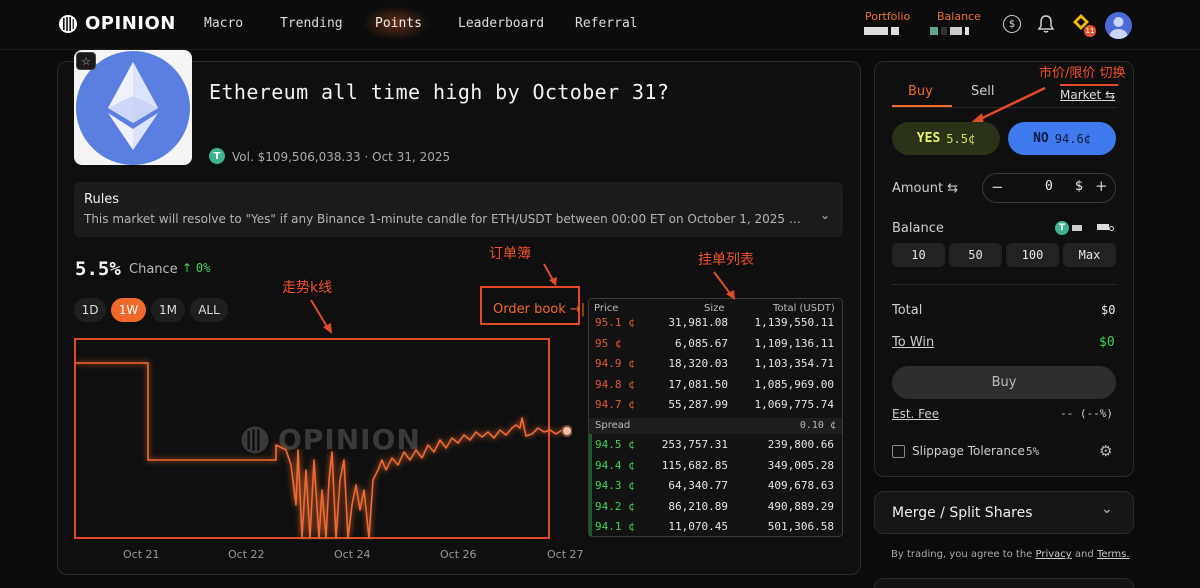 The image size is (1200, 588). Describe the element at coordinates (1072, 138) in the screenshot. I see `no-price: 94.6¢` at that location.